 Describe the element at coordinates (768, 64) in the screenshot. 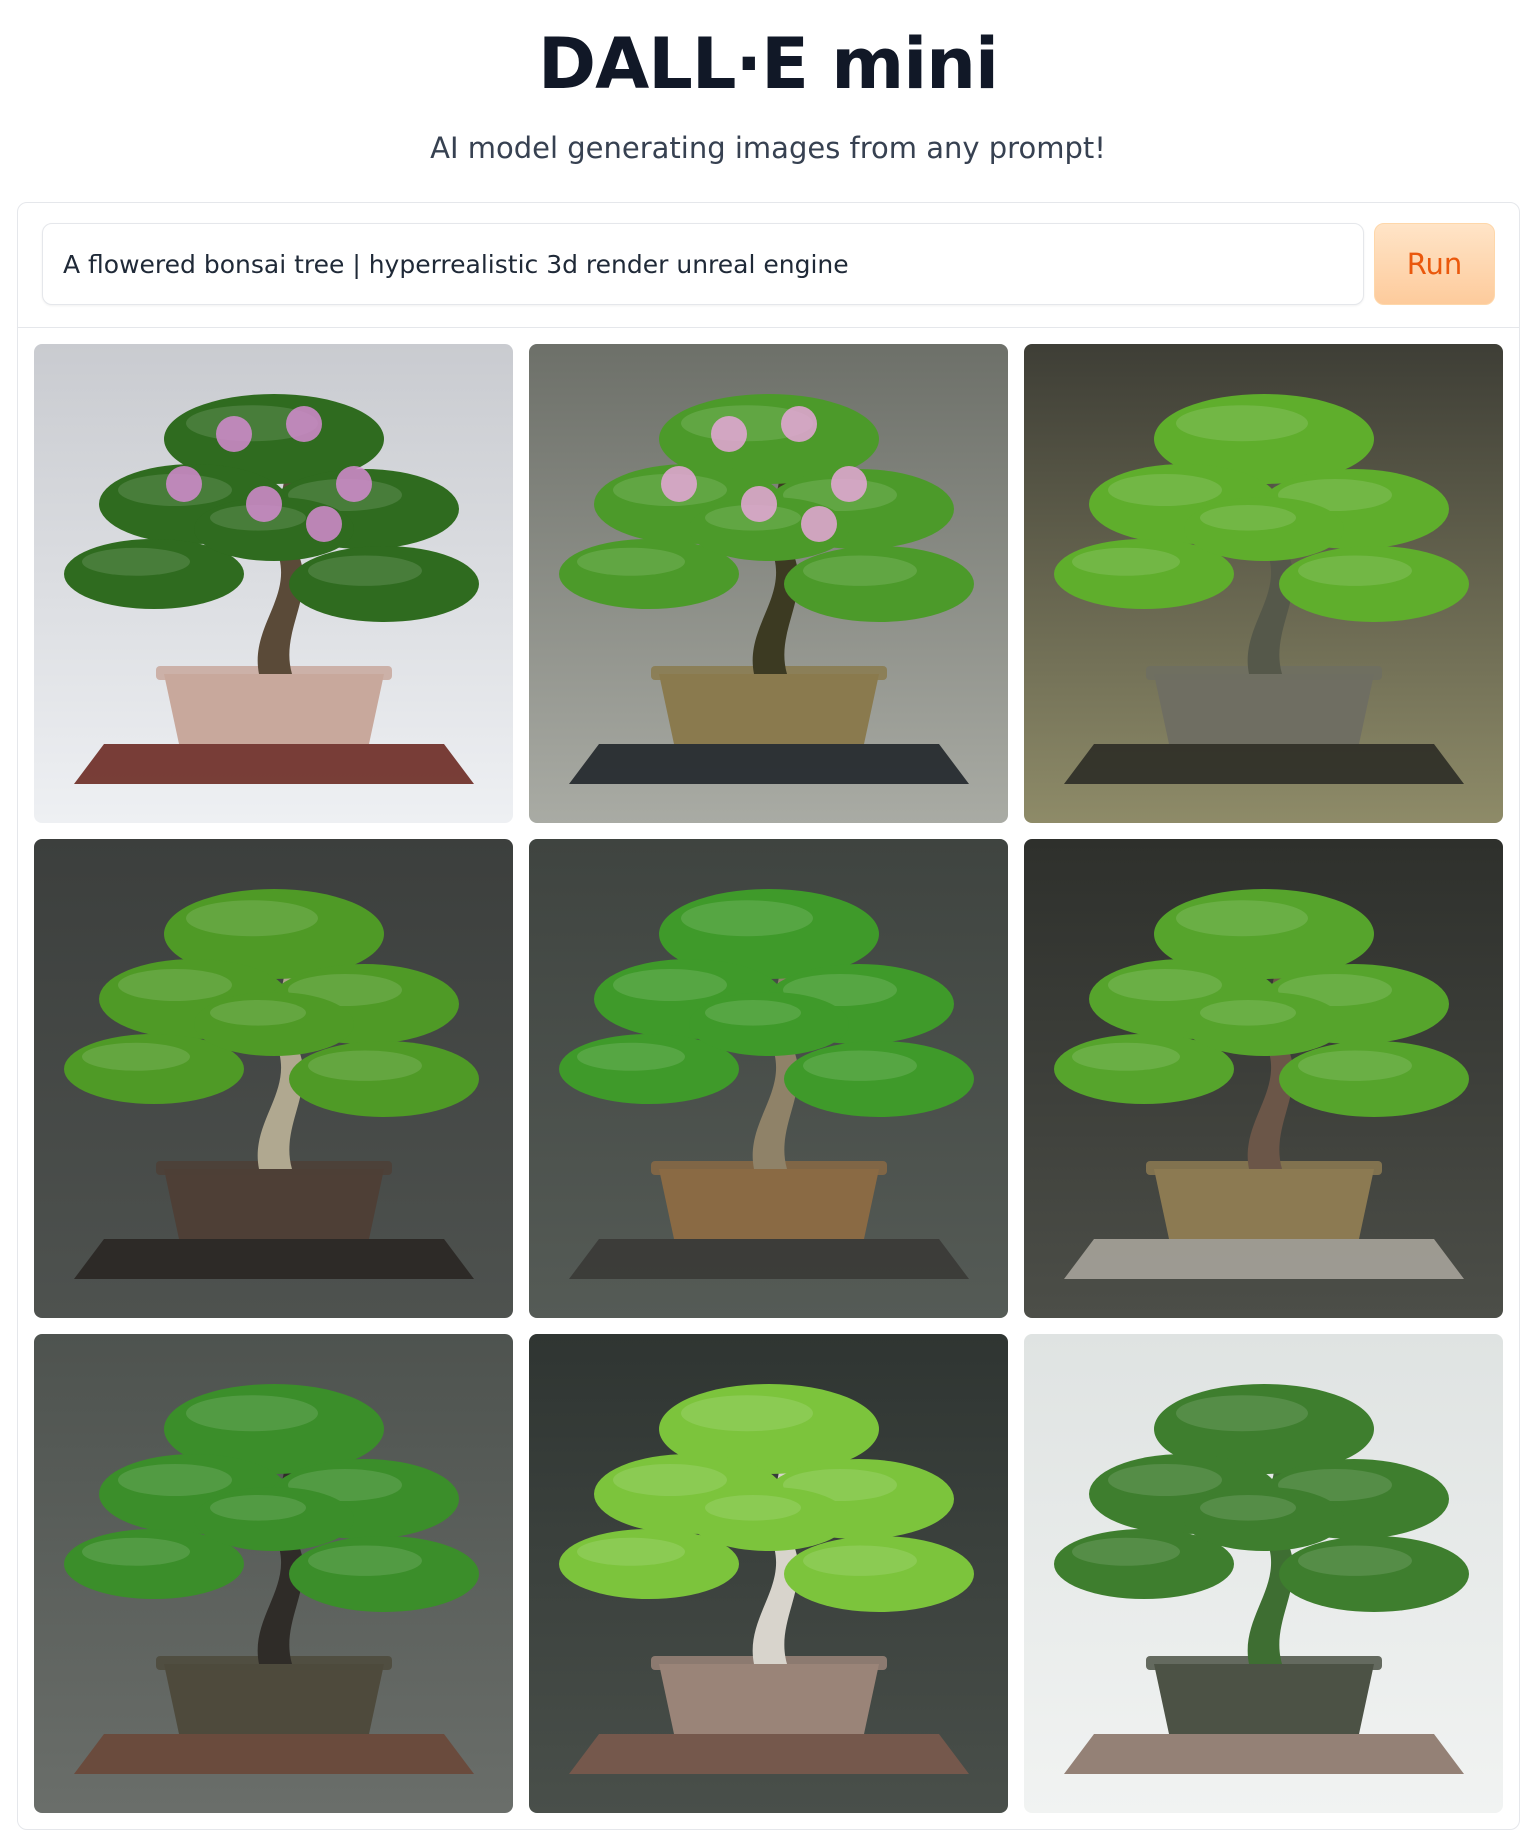

I see `page-title: DALL·E mini` at that location.